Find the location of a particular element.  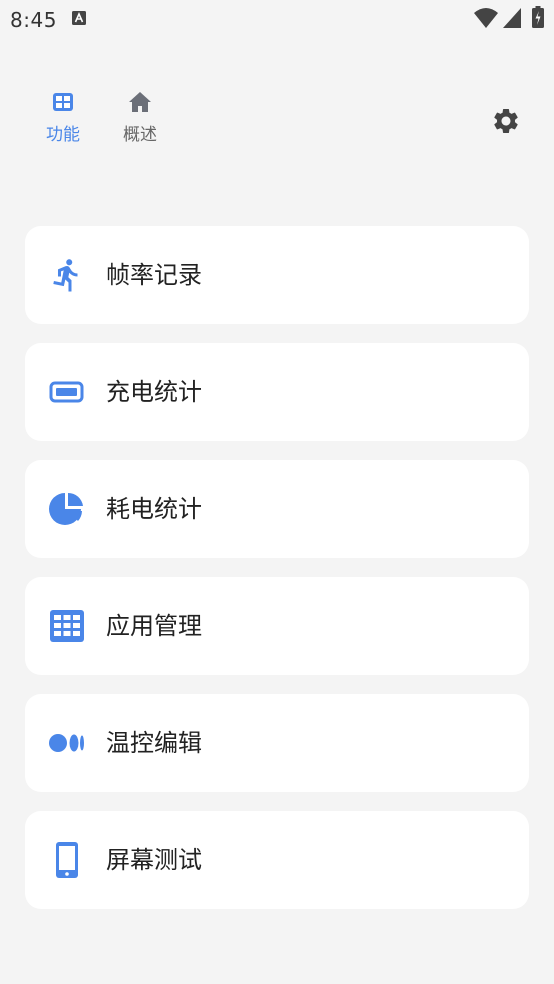

status-bar: 8:45 is located at coordinates (277, 20).